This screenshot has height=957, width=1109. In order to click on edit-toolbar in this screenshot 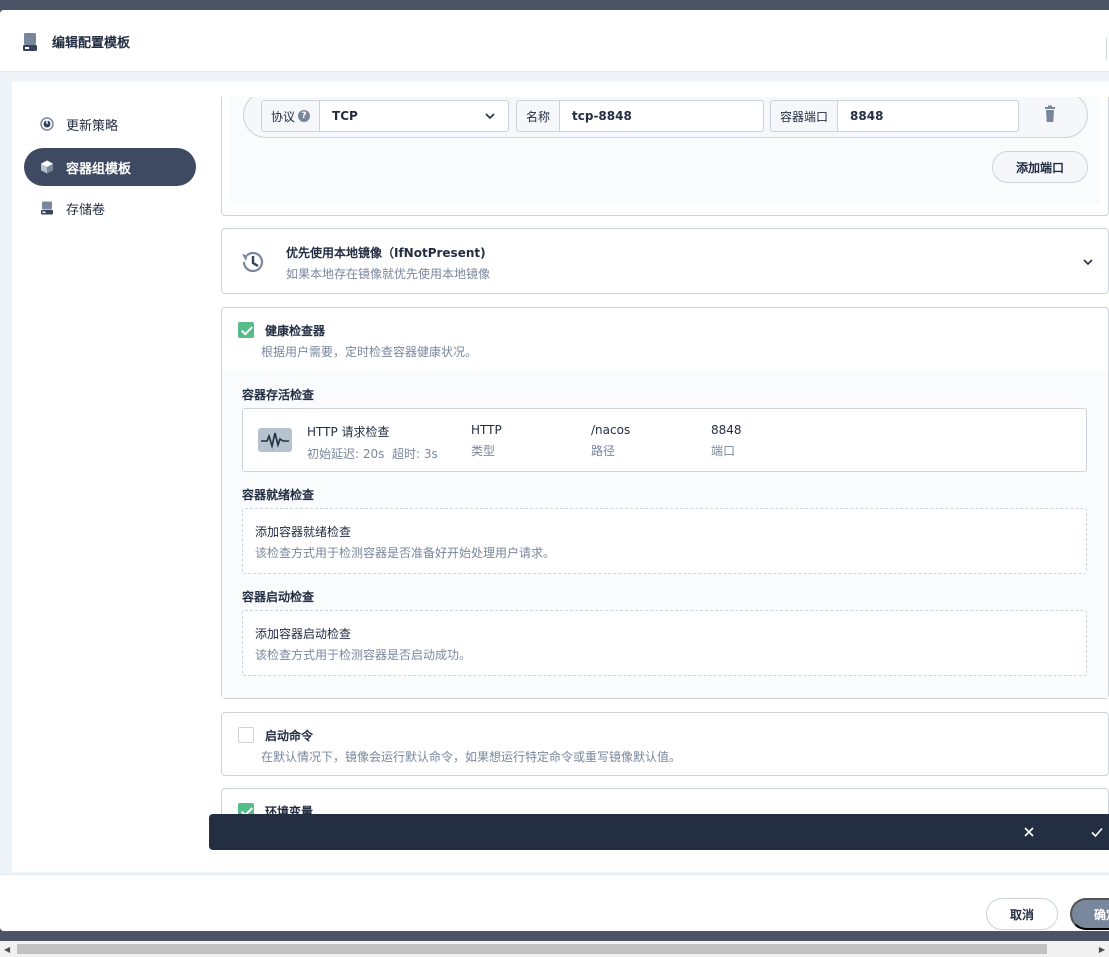, I will do `click(659, 832)`.